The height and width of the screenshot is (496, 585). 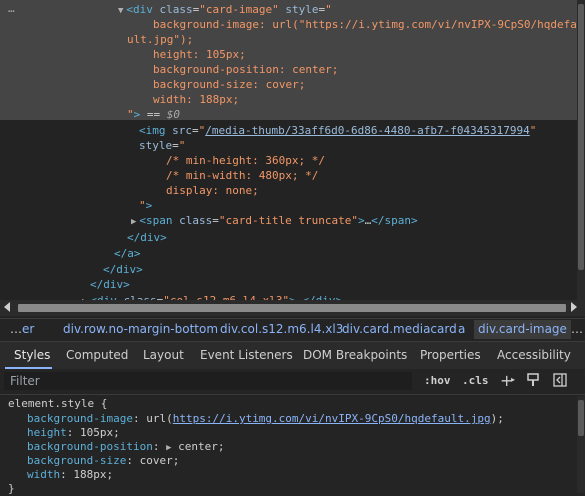 What do you see at coordinates (581, 418) in the screenshot?
I see `styles-vertical-scroll-thumb` at bounding box center [581, 418].